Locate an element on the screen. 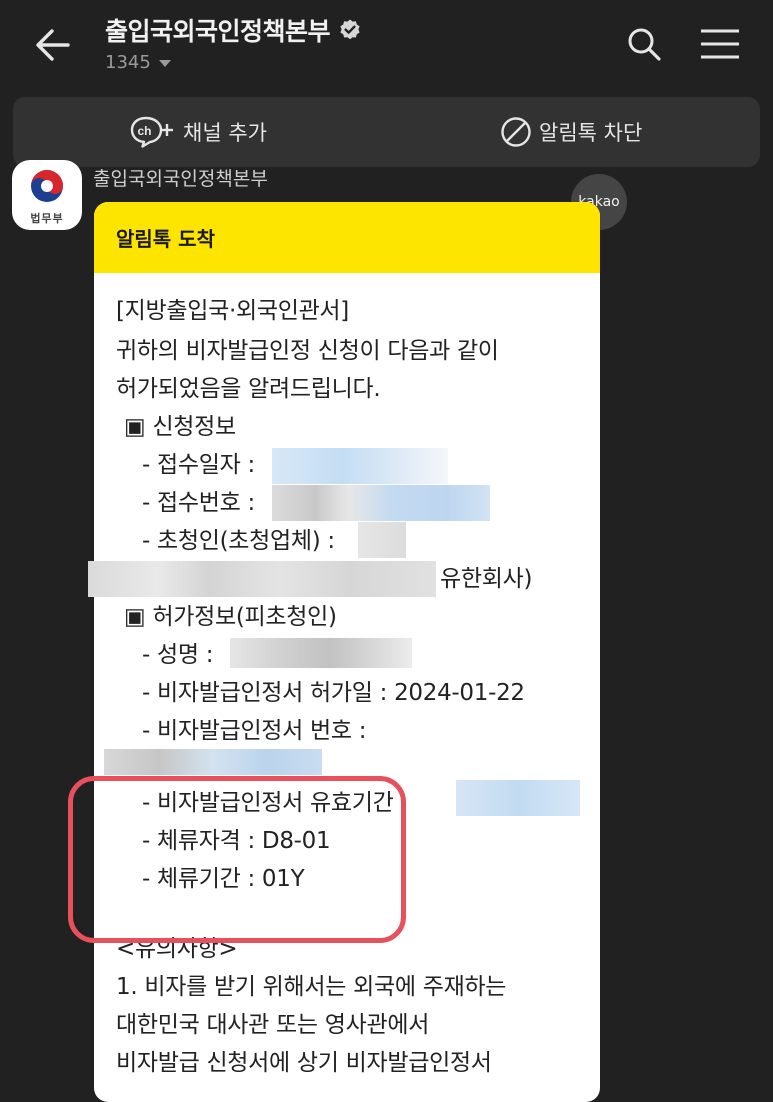 This screenshot has width=773, height=1102. add-channel-button: ch 채널 추가 is located at coordinates (198, 132).